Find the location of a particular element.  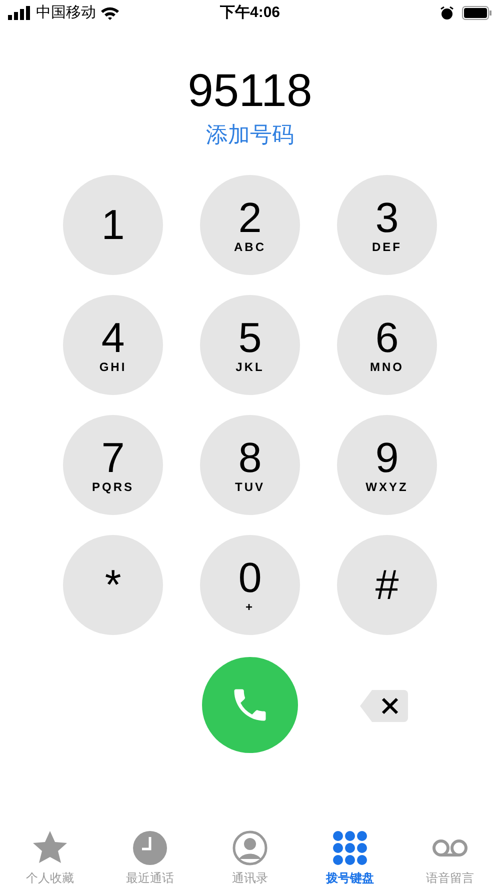

keypad-key: 8 TUV is located at coordinates (250, 465).